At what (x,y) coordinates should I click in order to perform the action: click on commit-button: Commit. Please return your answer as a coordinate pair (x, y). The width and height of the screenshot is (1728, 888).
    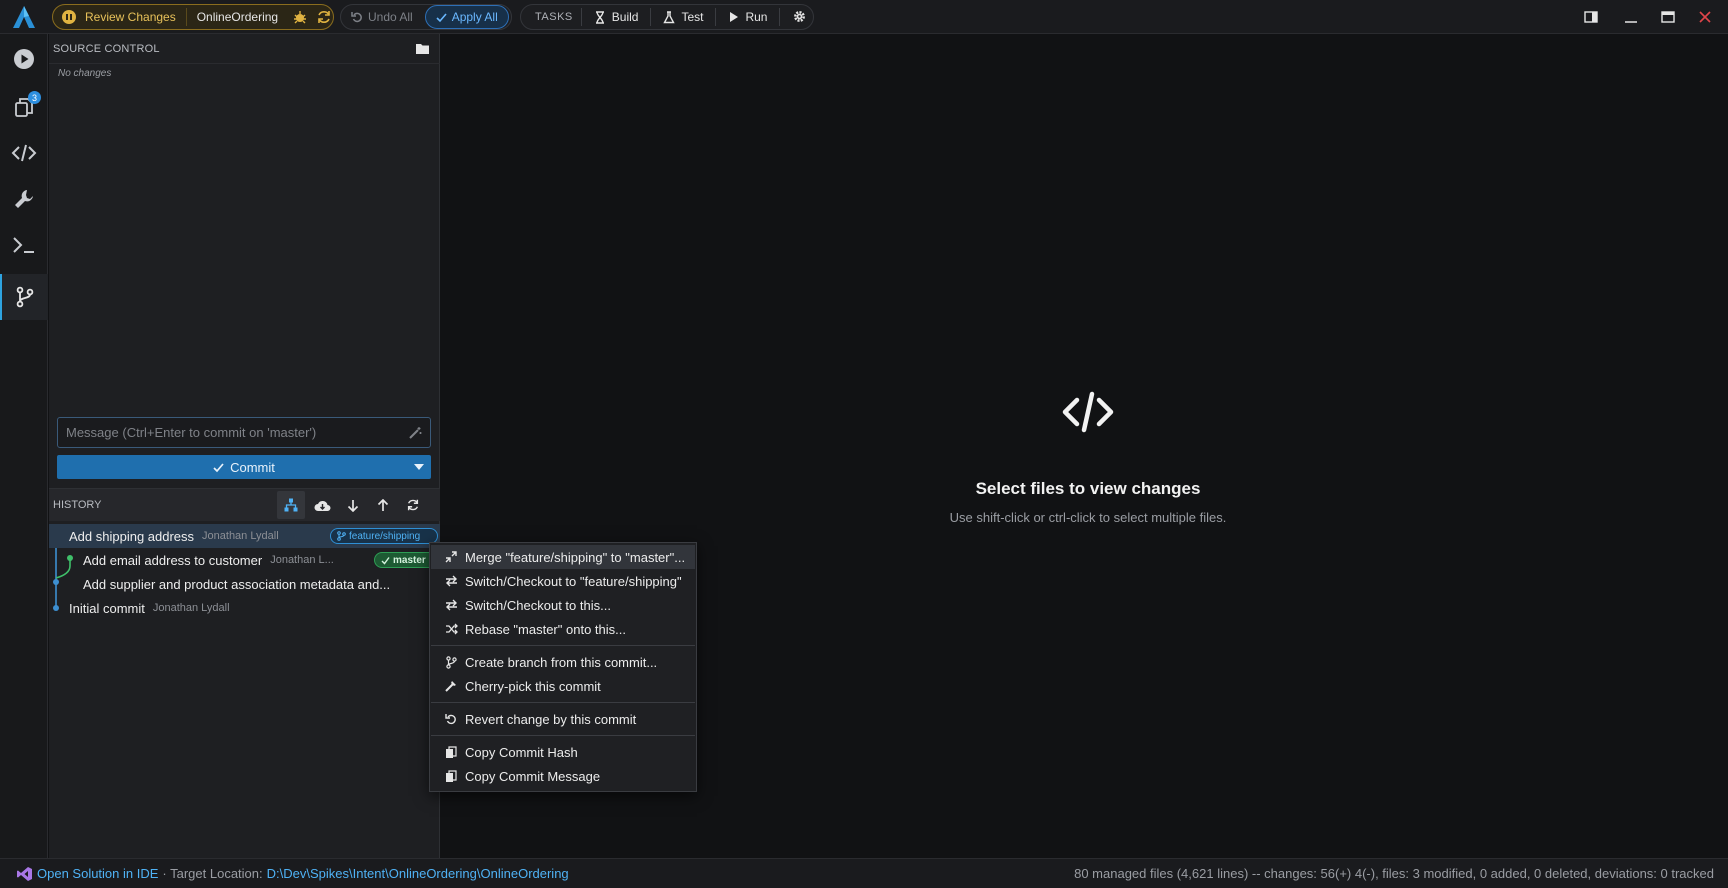
    Looking at the image, I should click on (244, 467).